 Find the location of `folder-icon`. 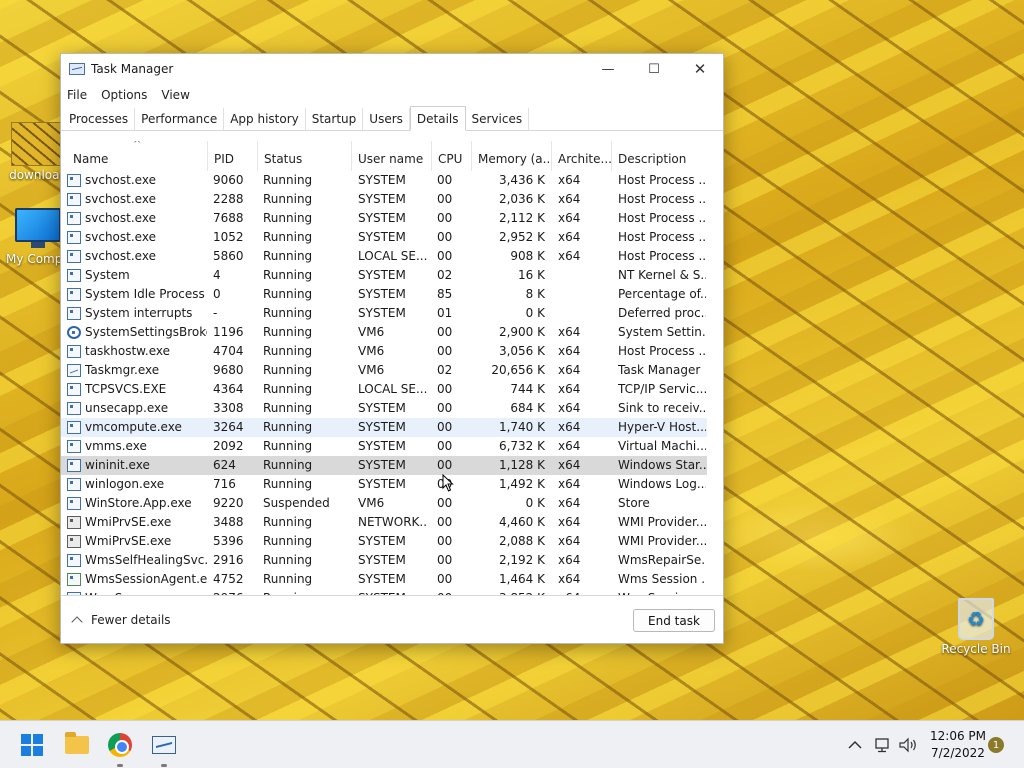

folder-icon is located at coordinates (77, 743).